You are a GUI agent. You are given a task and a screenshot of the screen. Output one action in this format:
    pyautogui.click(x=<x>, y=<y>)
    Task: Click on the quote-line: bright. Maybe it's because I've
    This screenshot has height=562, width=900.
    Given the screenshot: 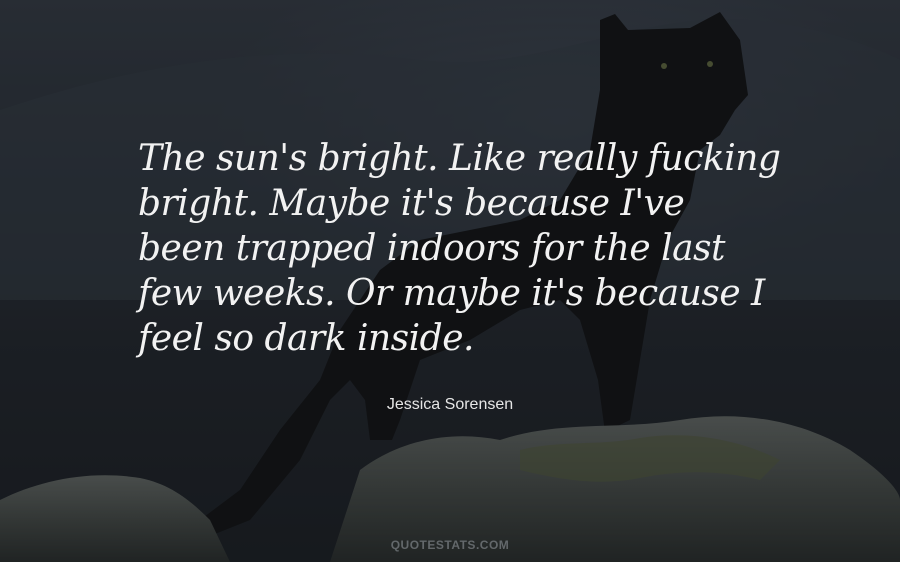 What is the action you would take?
    pyautogui.click(x=411, y=203)
    